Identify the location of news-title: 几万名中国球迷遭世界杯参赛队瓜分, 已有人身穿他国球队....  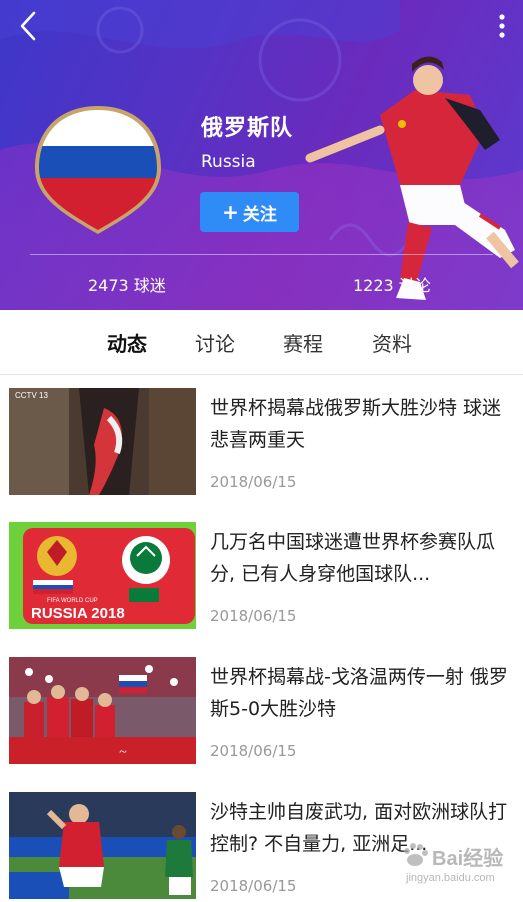
(353, 558).